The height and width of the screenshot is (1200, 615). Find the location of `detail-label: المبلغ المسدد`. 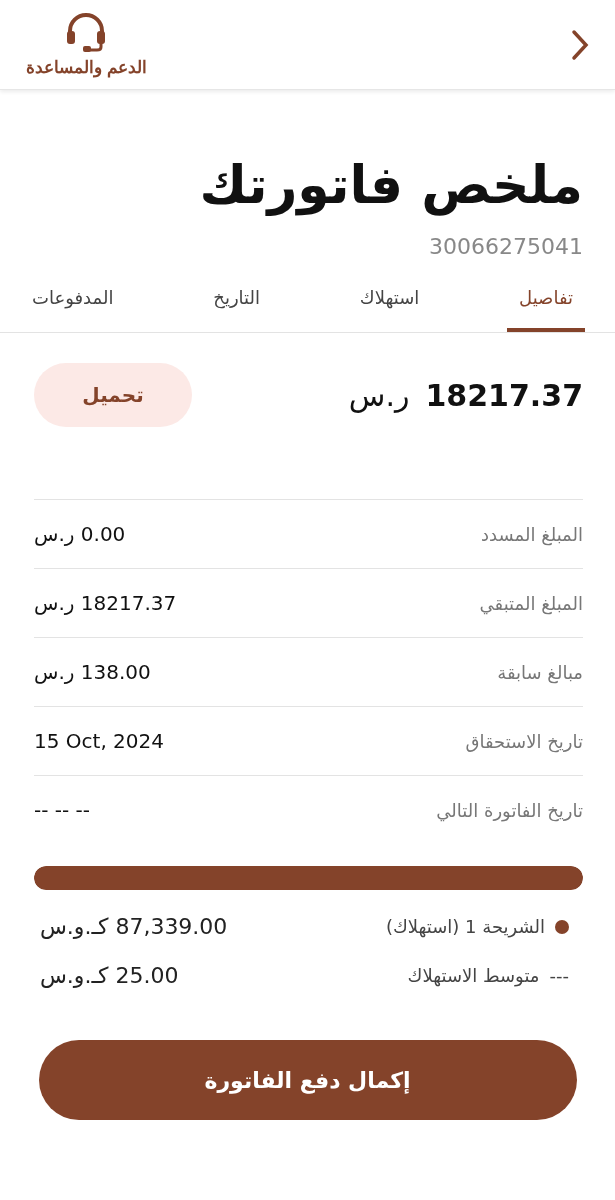

detail-label: المبلغ المسدد is located at coordinates (532, 534).